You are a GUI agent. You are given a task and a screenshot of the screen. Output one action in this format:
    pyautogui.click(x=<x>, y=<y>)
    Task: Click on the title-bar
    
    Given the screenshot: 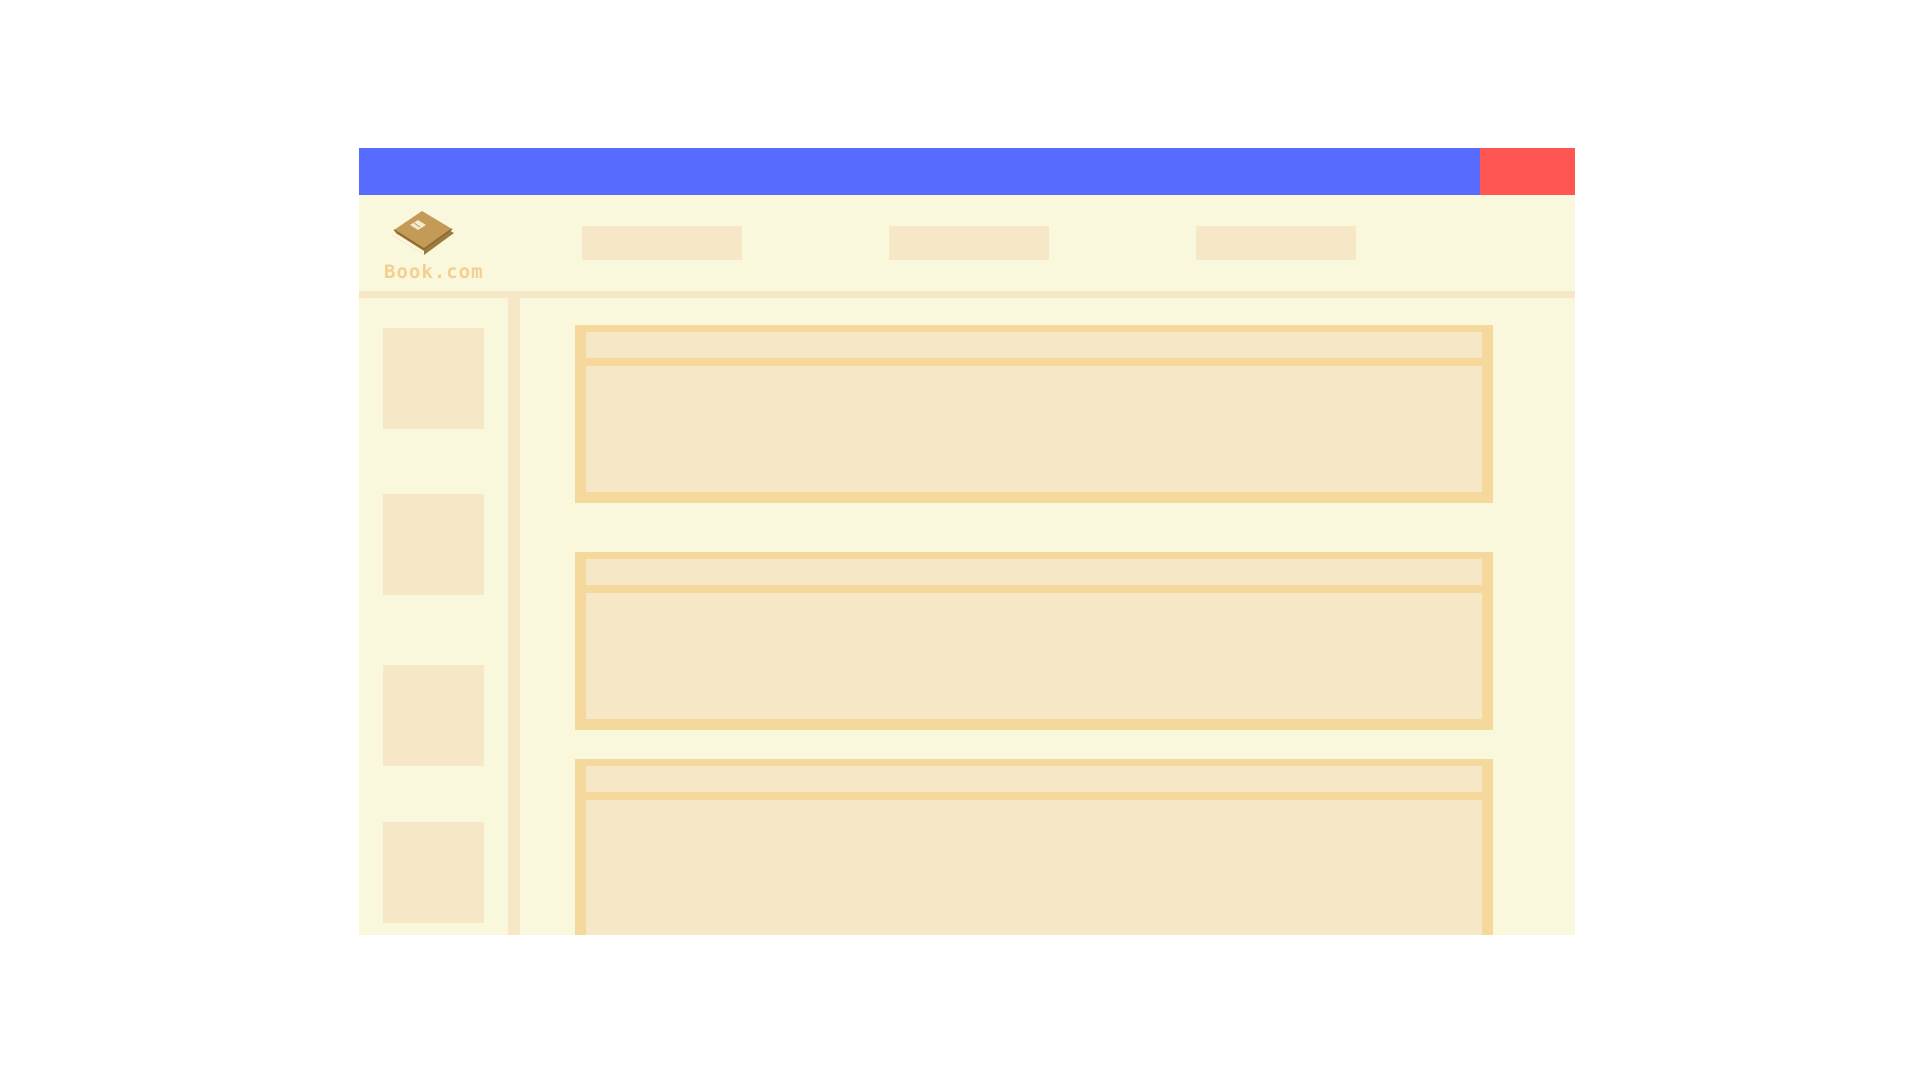 What is the action you would take?
    pyautogui.click(x=967, y=171)
    